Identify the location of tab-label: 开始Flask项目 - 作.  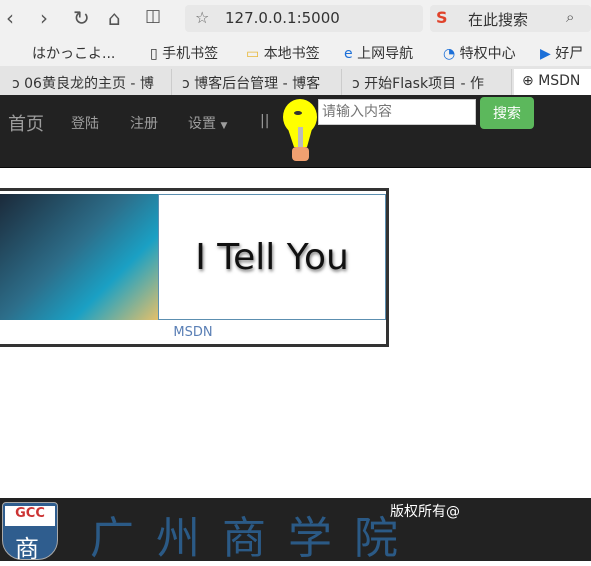
(424, 84).